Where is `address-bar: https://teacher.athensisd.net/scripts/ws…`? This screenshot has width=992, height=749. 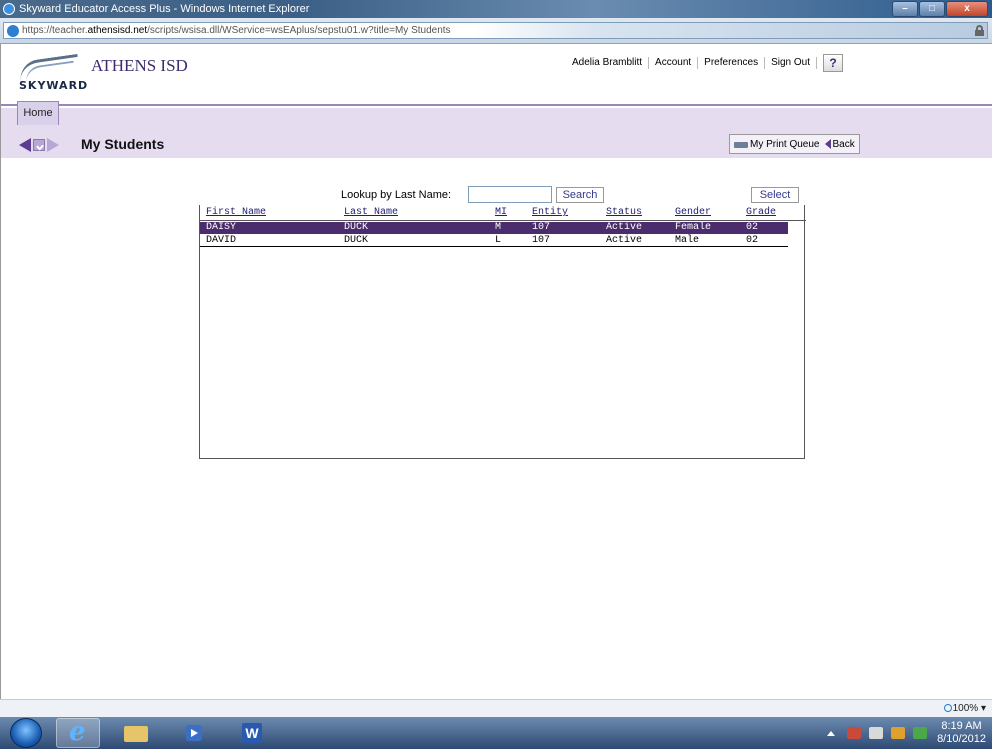
address-bar: https://teacher.athensisd.net/scripts/ws… is located at coordinates (496, 31).